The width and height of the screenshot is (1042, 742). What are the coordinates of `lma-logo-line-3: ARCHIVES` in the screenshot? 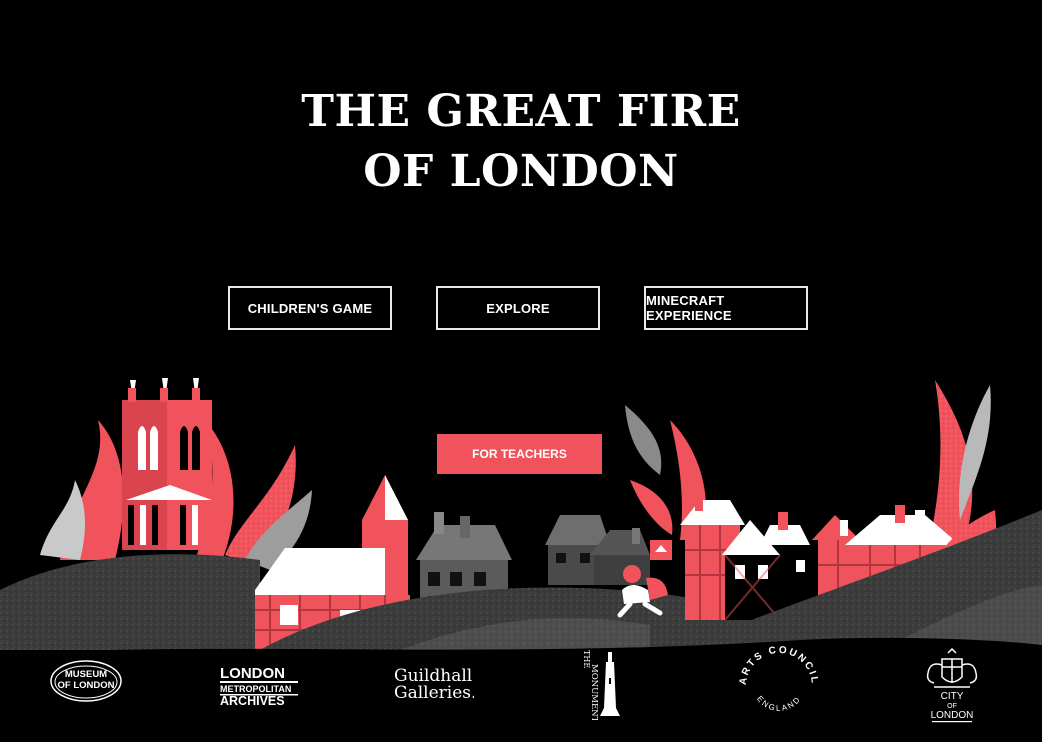 It's located at (252, 700).